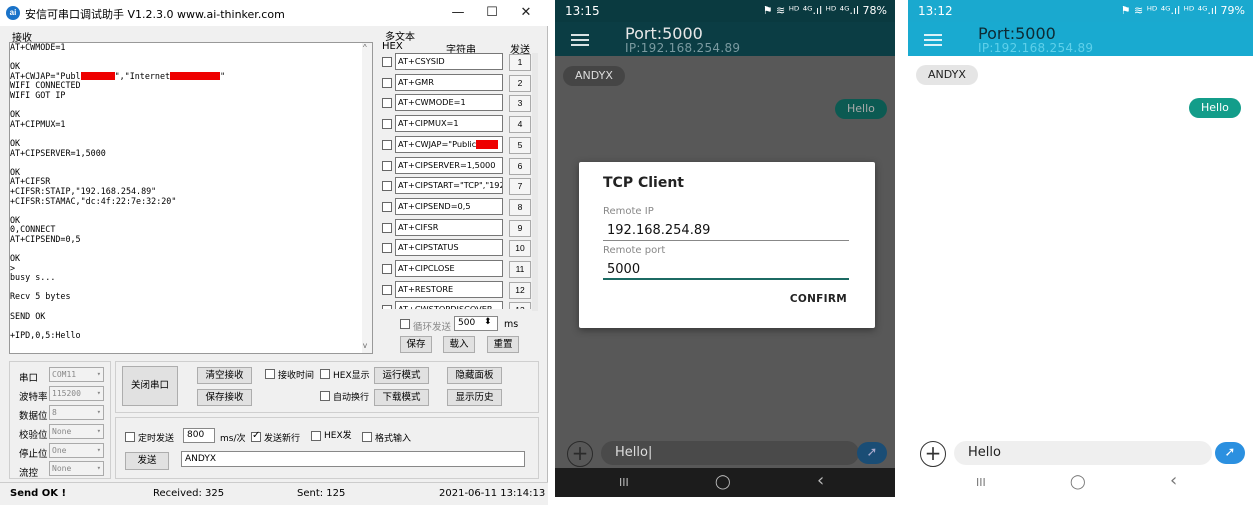 The width and height of the screenshot is (1259, 505). What do you see at coordinates (353, 459) in the screenshot?
I see `send-text-input: ANDYX` at bounding box center [353, 459].